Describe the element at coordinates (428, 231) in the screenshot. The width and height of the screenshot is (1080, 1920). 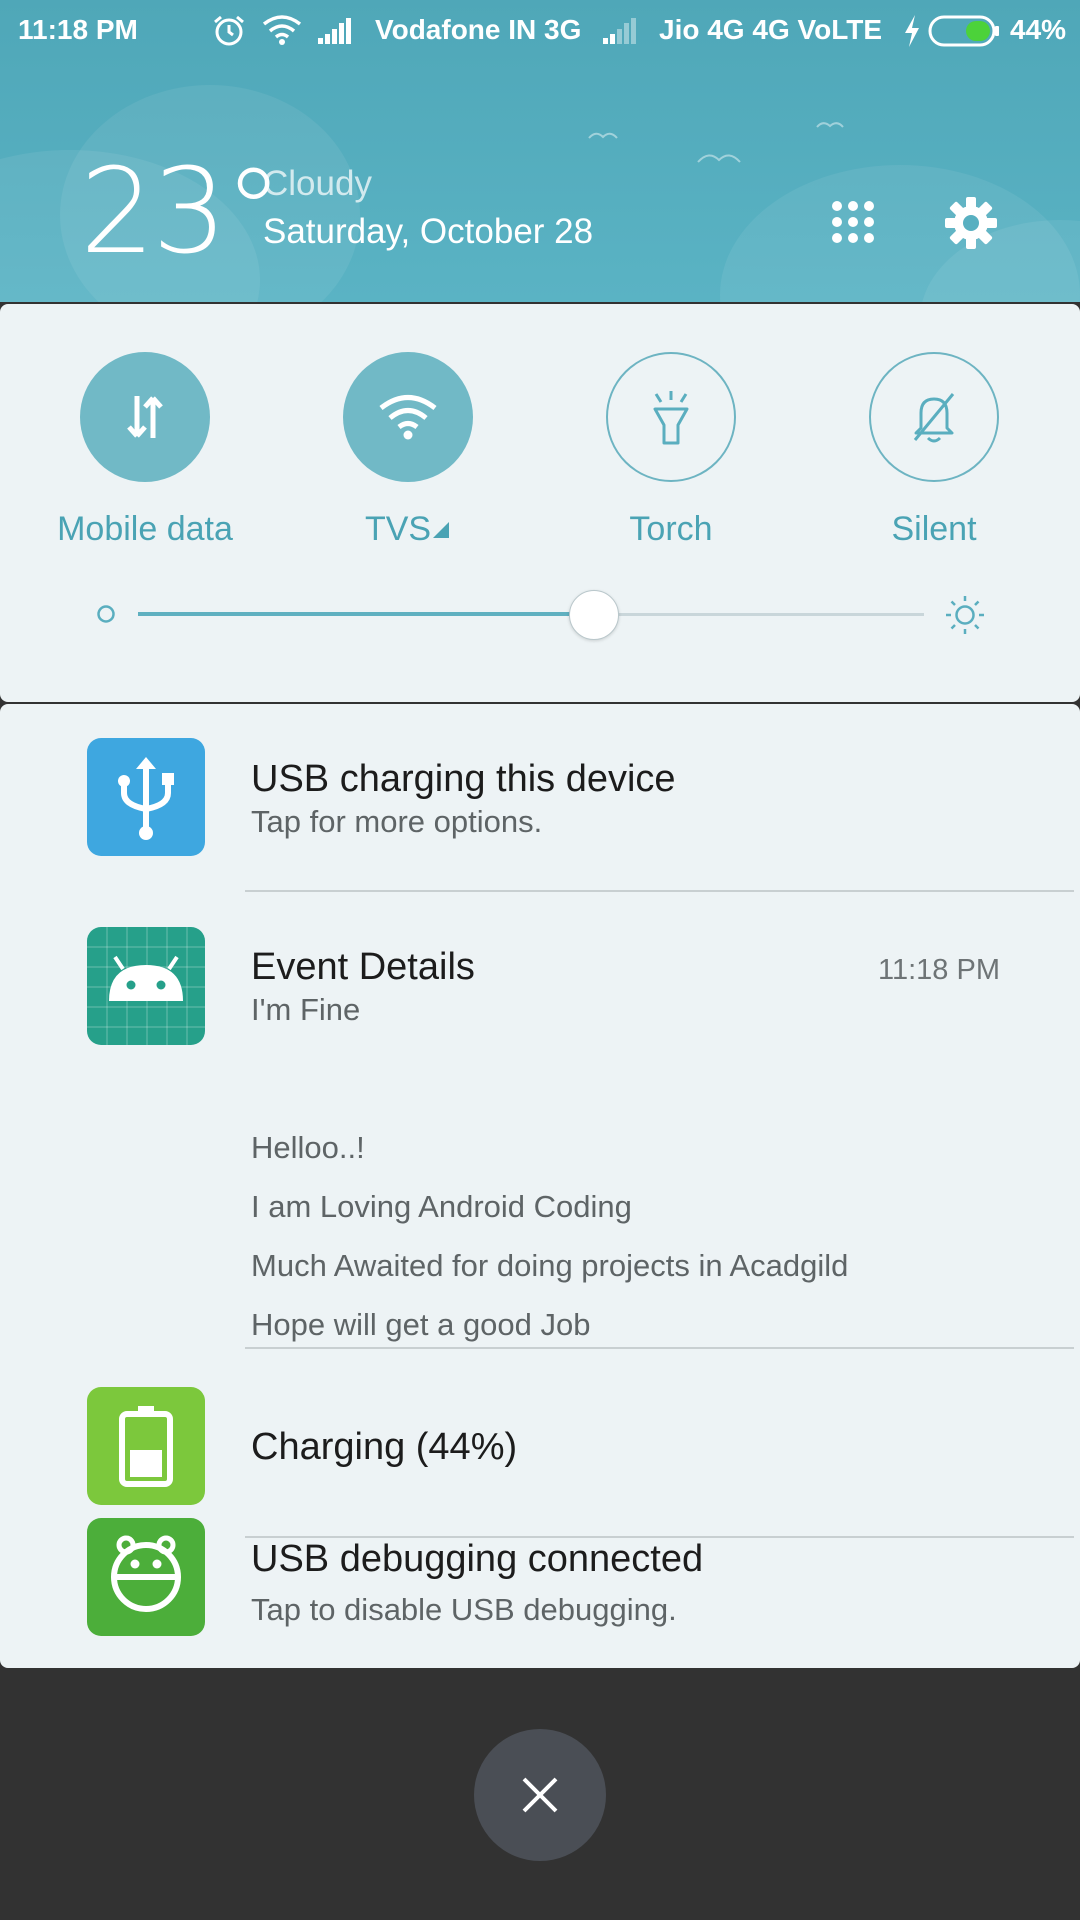
I see `date: Saturday, October 28` at that location.